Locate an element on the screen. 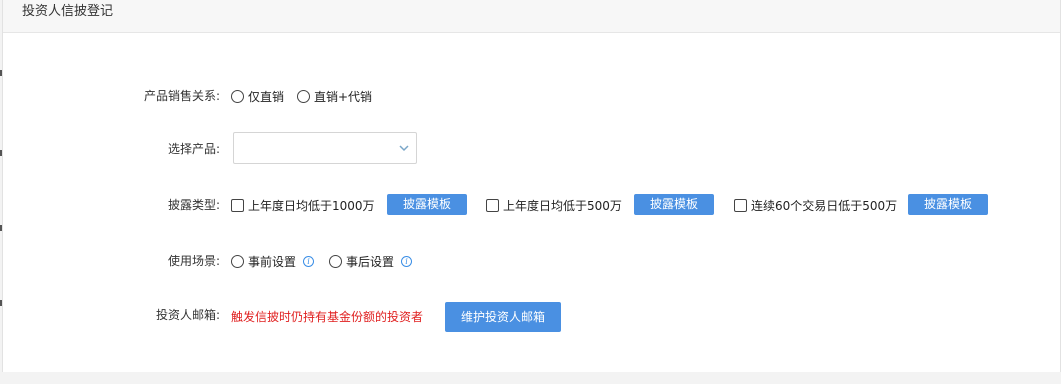  radio-label: 仅直销 is located at coordinates (266, 96).